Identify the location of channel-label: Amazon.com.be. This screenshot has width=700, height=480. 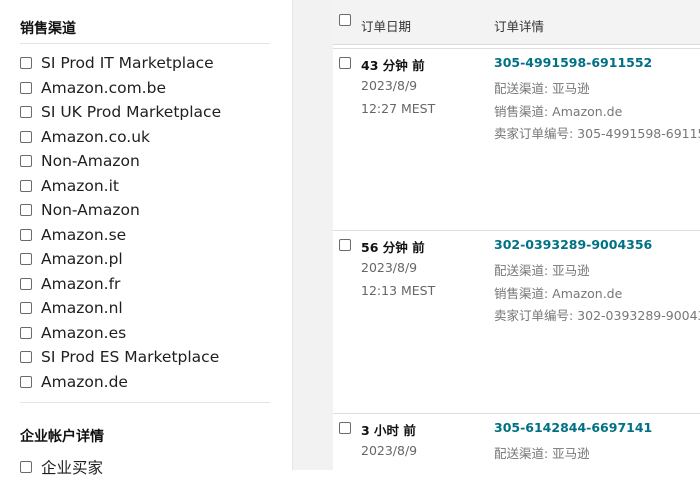
(103, 87).